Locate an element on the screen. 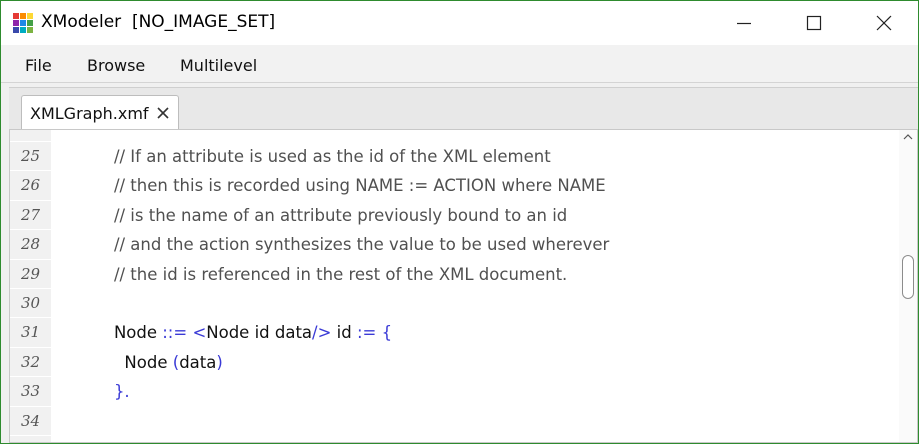 The image size is (919, 444). line-number: 32 is located at coordinates (30, 363).